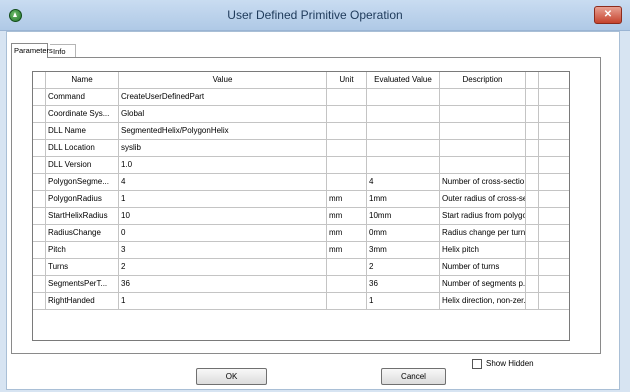  Describe the element at coordinates (608, 15) in the screenshot. I see `close-button: ✕` at that location.